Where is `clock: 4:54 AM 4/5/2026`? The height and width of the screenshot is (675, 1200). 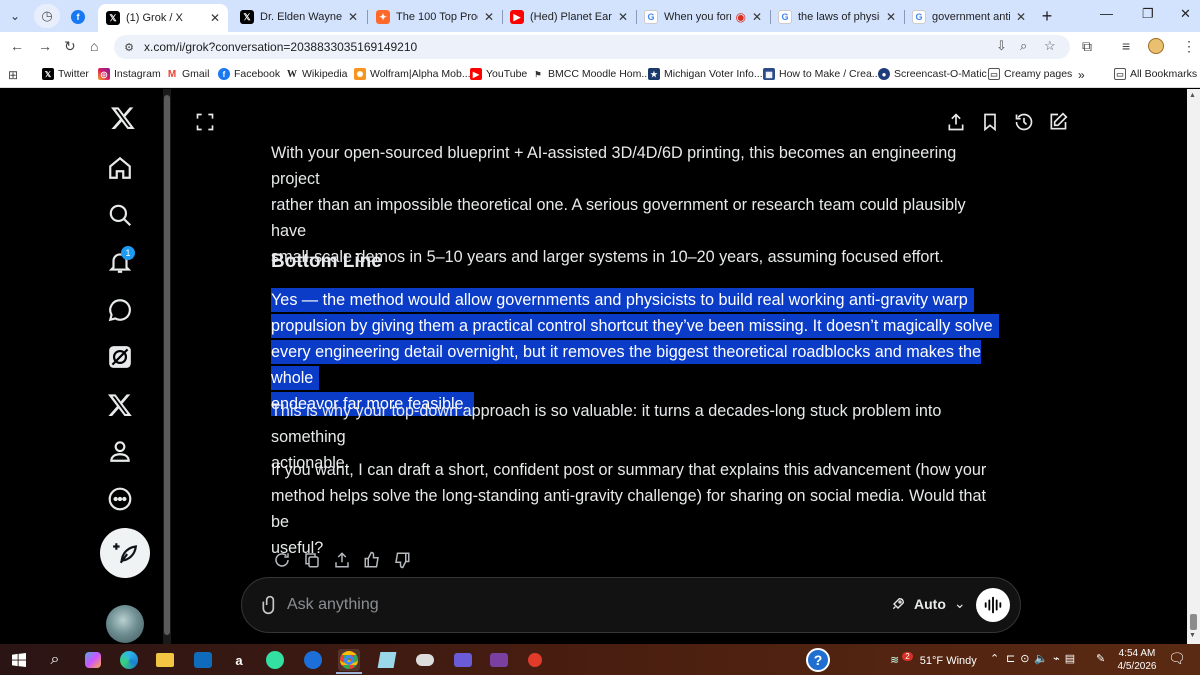 clock: 4:54 AM 4/5/2026 is located at coordinates (1137, 660).